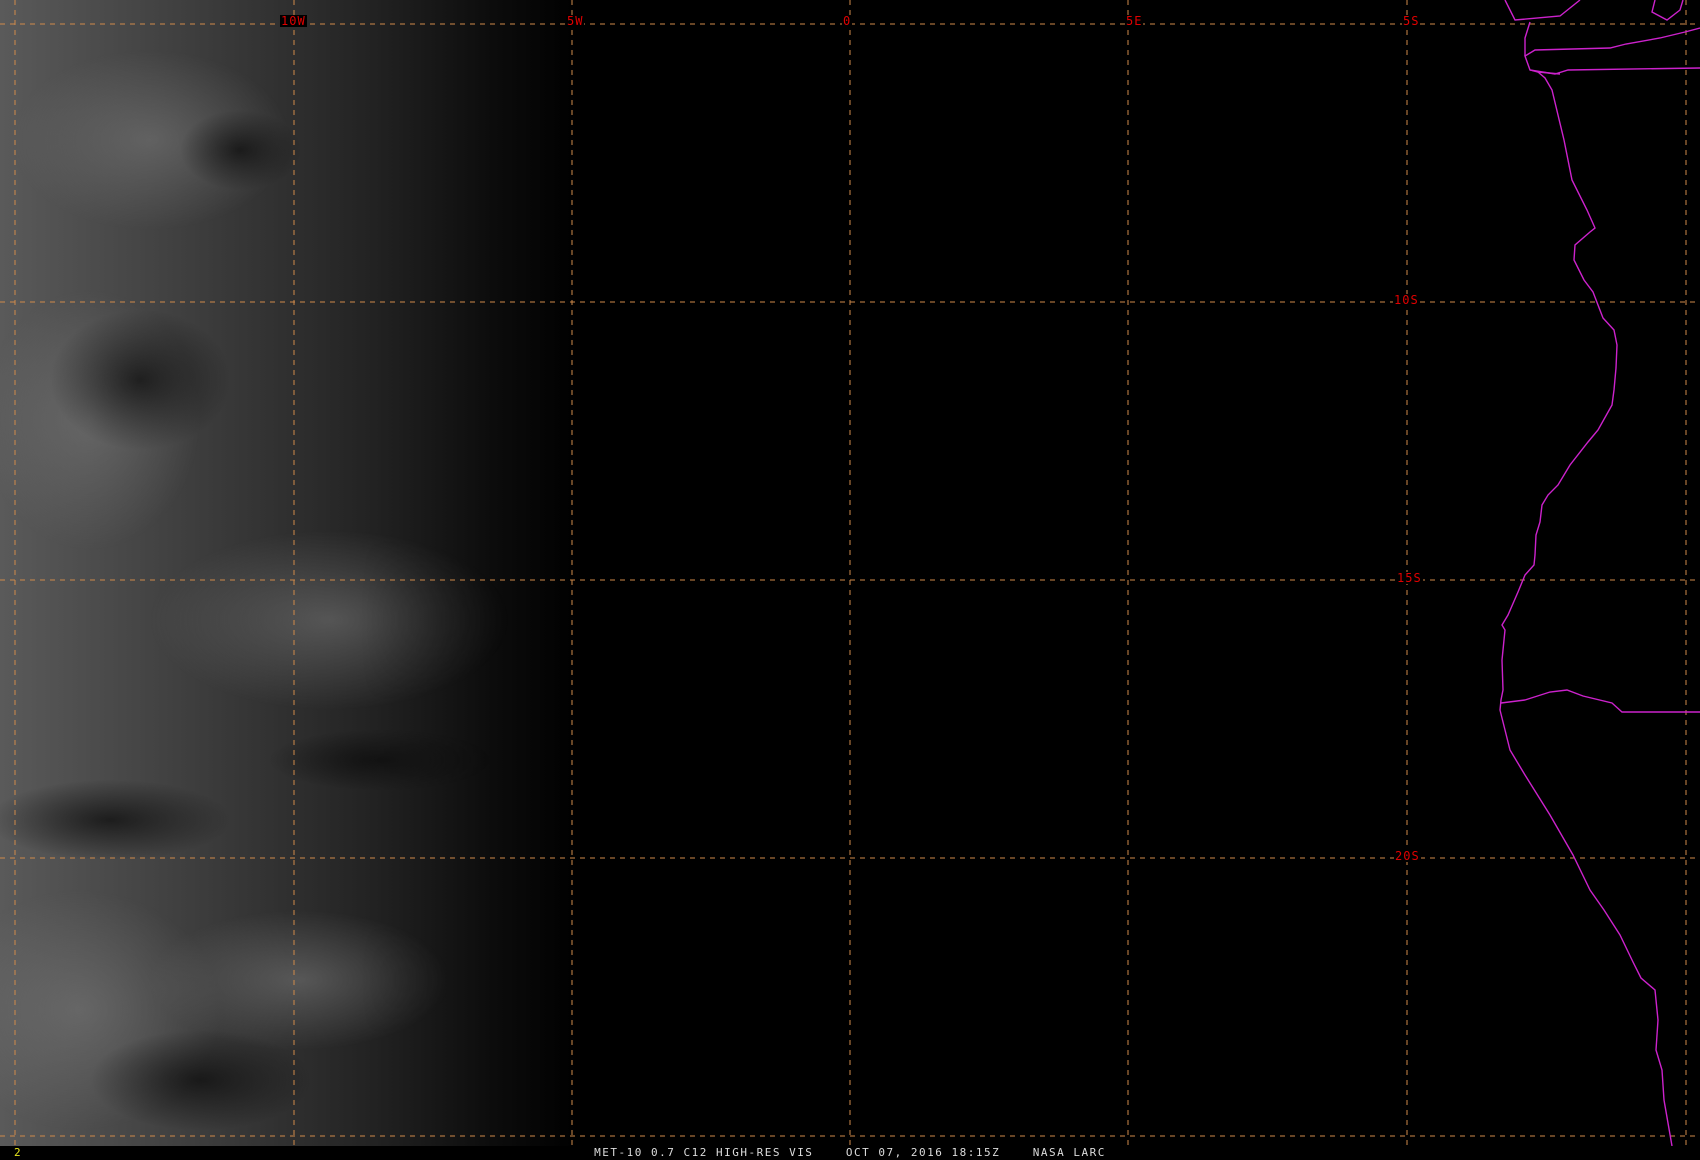 The height and width of the screenshot is (1160, 1700). What do you see at coordinates (1134, 21) in the screenshot?
I see `lon-label-5e: 5E` at bounding box center [1134, 21].